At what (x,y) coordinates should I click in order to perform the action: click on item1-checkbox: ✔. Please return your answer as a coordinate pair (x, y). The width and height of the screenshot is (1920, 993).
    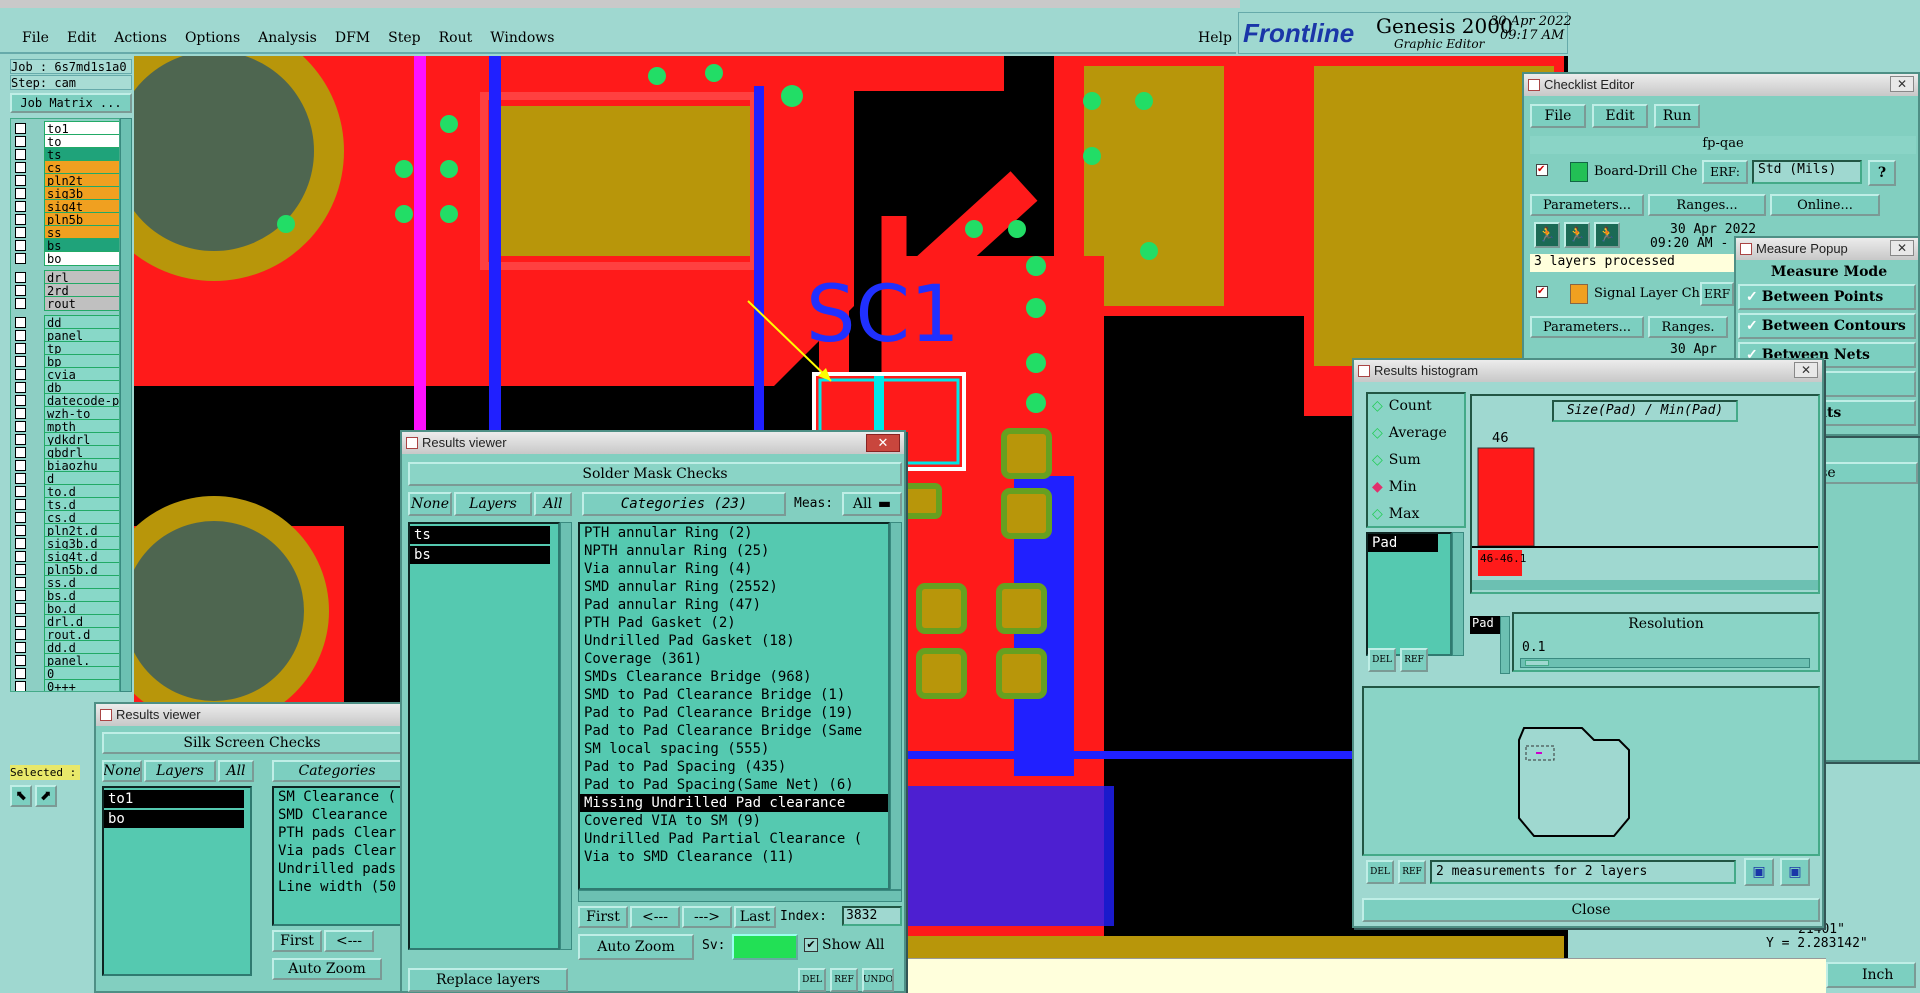
    Looking at the image, I should click on (1542, 170).